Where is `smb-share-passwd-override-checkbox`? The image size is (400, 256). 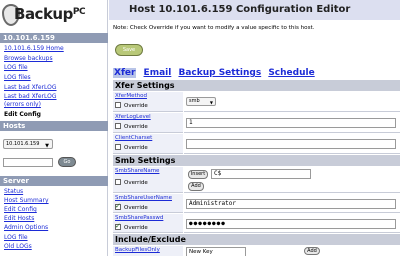
smb-share-passwd-override-checkbox is located at coordinates (118, 226).